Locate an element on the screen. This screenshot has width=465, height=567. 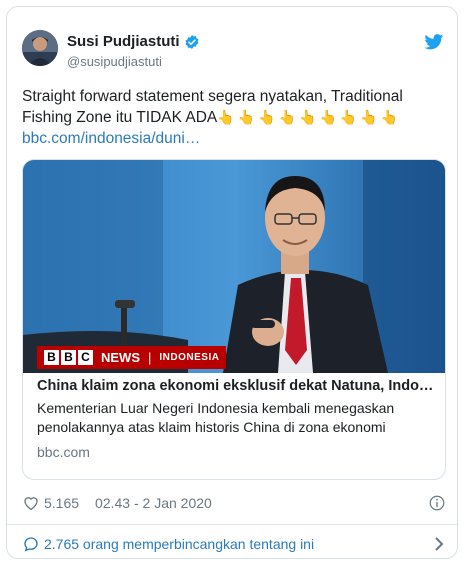
bbc-logo-block: C is located at coordinates (85, 357).